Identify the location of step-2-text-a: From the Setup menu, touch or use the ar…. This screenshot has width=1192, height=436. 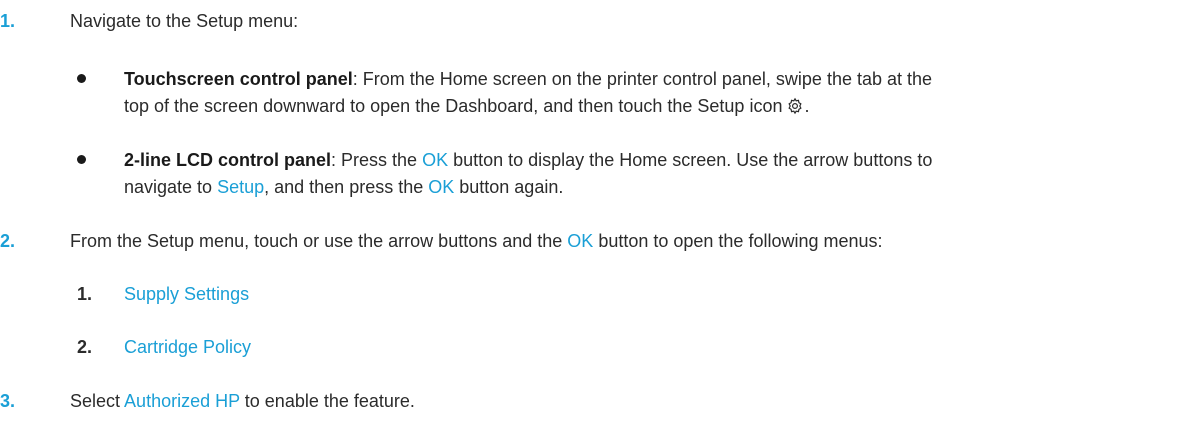
(319, 241).